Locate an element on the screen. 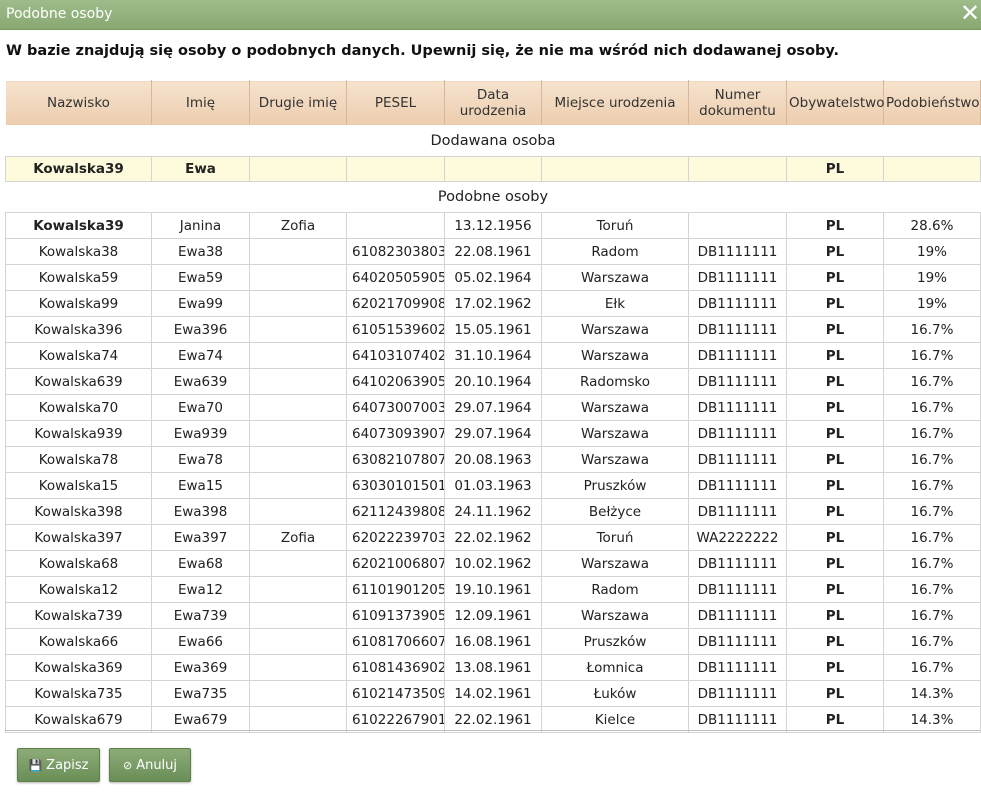 The height and width of the screenshot is (794, 981). cell-birth-date: 12.09.1961 is located at coordinates (493, 615).